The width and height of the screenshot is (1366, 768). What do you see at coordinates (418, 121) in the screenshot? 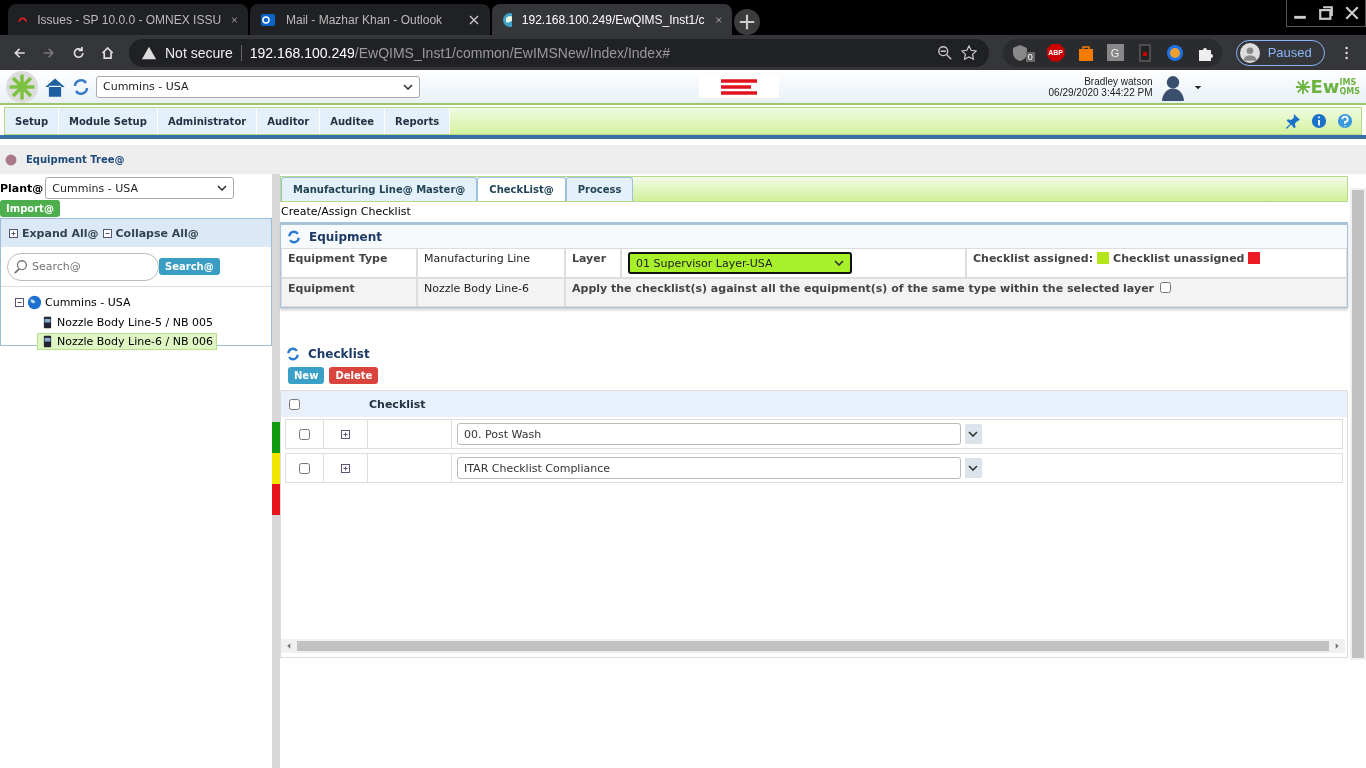
I see `menu-item: Reports` at bounding box center [418, 121].